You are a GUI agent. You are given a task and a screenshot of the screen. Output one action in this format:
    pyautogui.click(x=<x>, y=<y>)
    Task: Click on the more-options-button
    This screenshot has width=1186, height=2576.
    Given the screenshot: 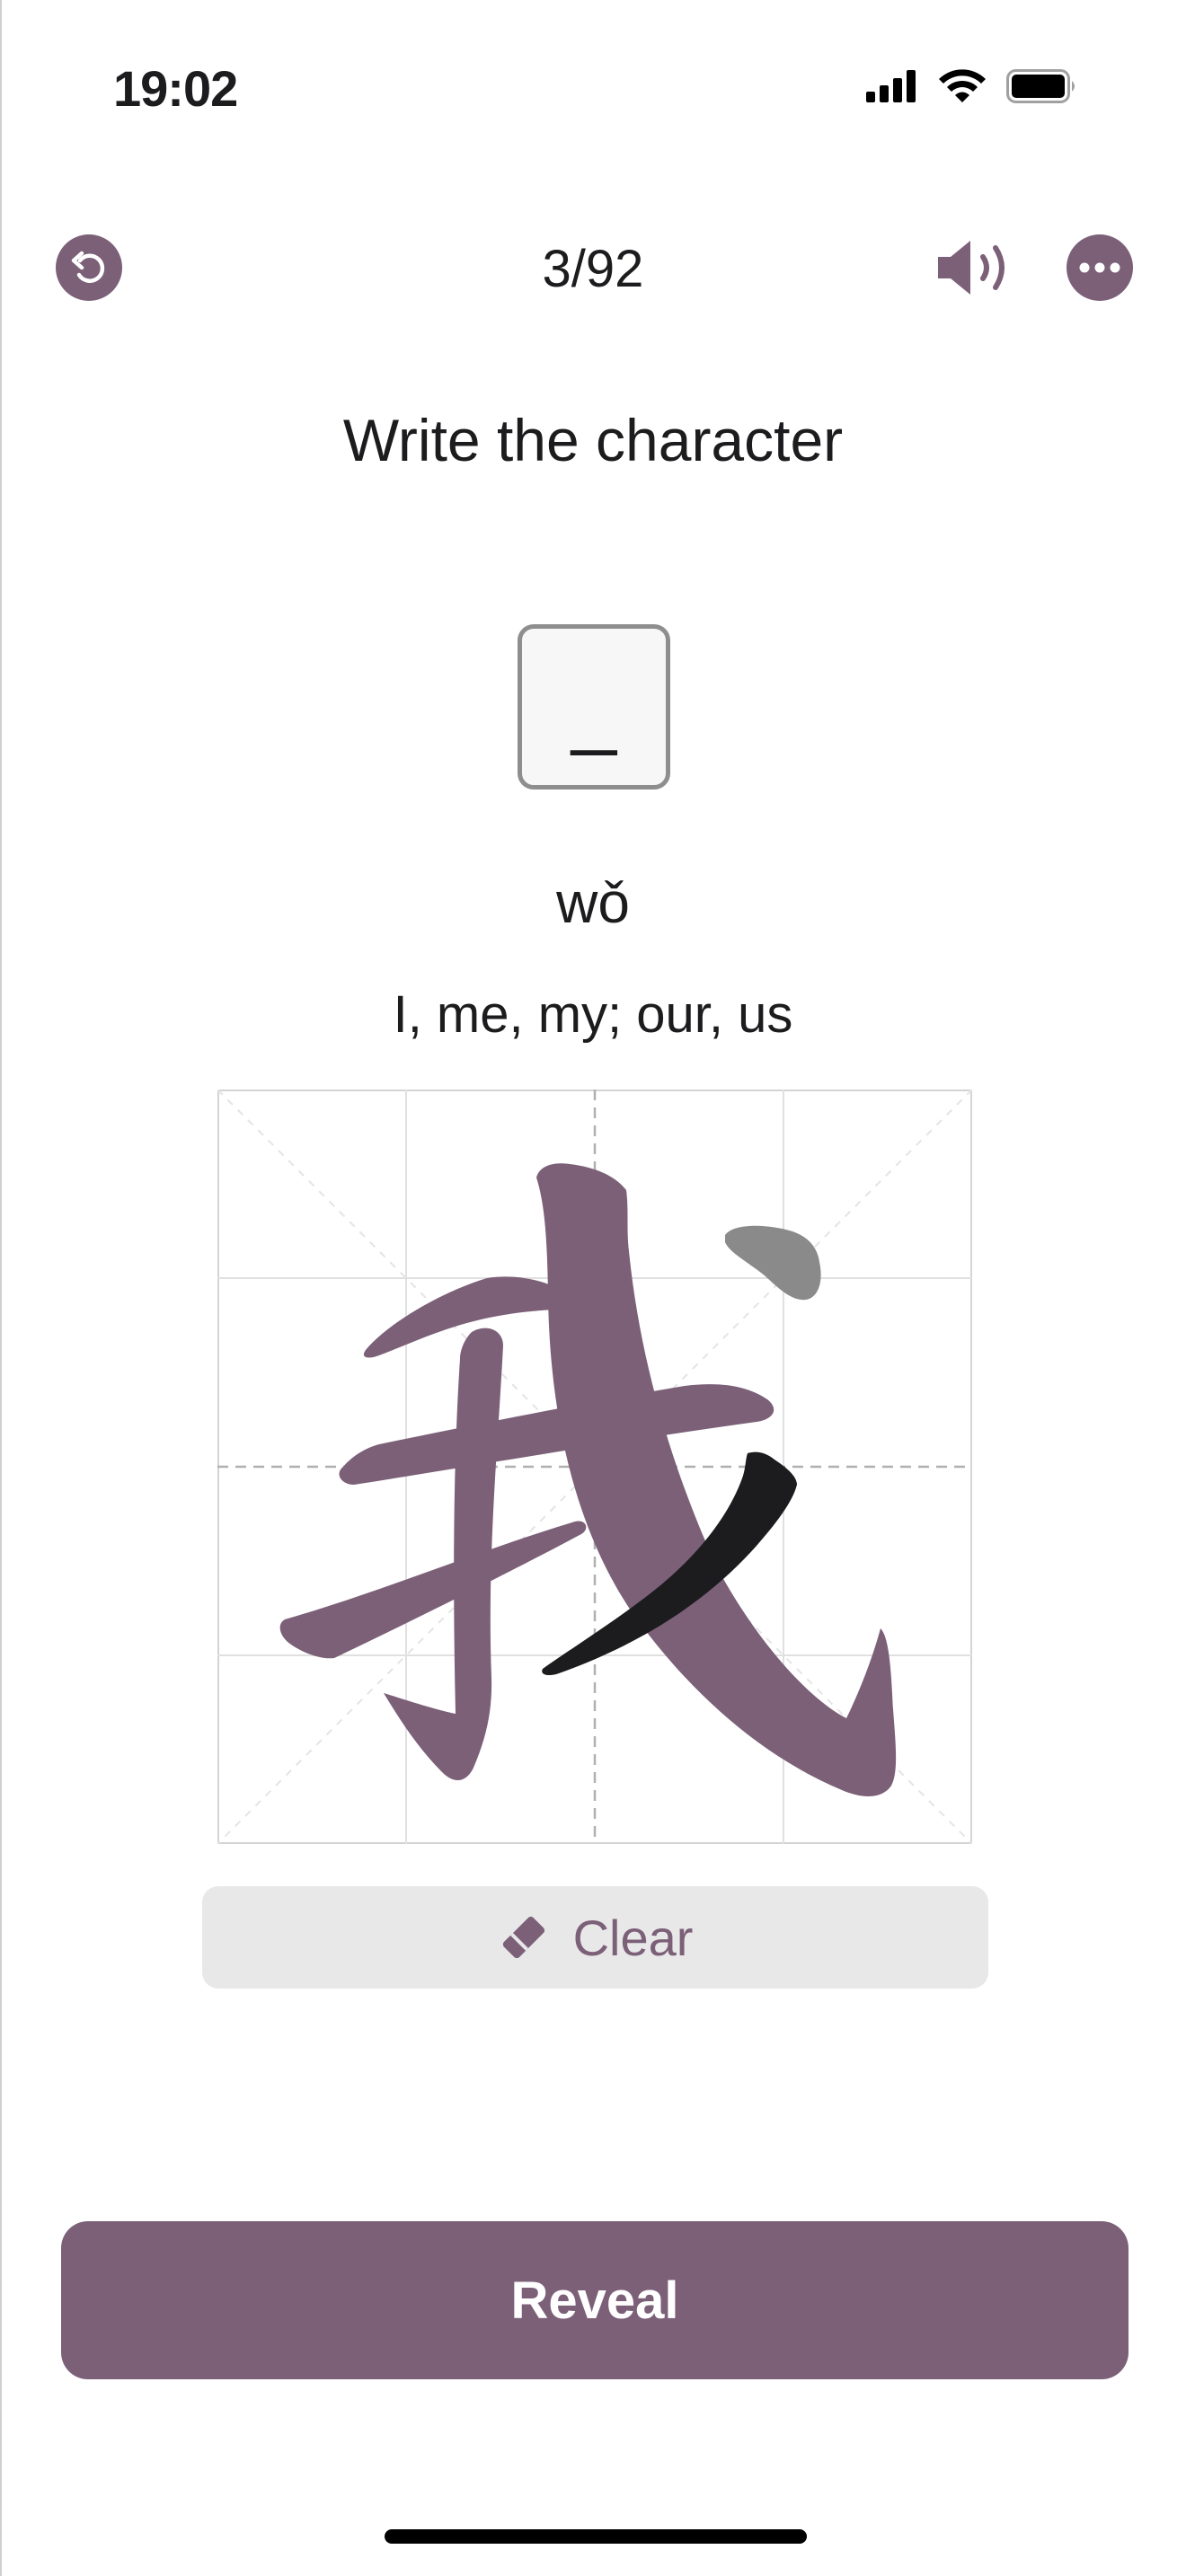 What is the action you would take?
    pyautogui.click(x=1100, y=267)
    